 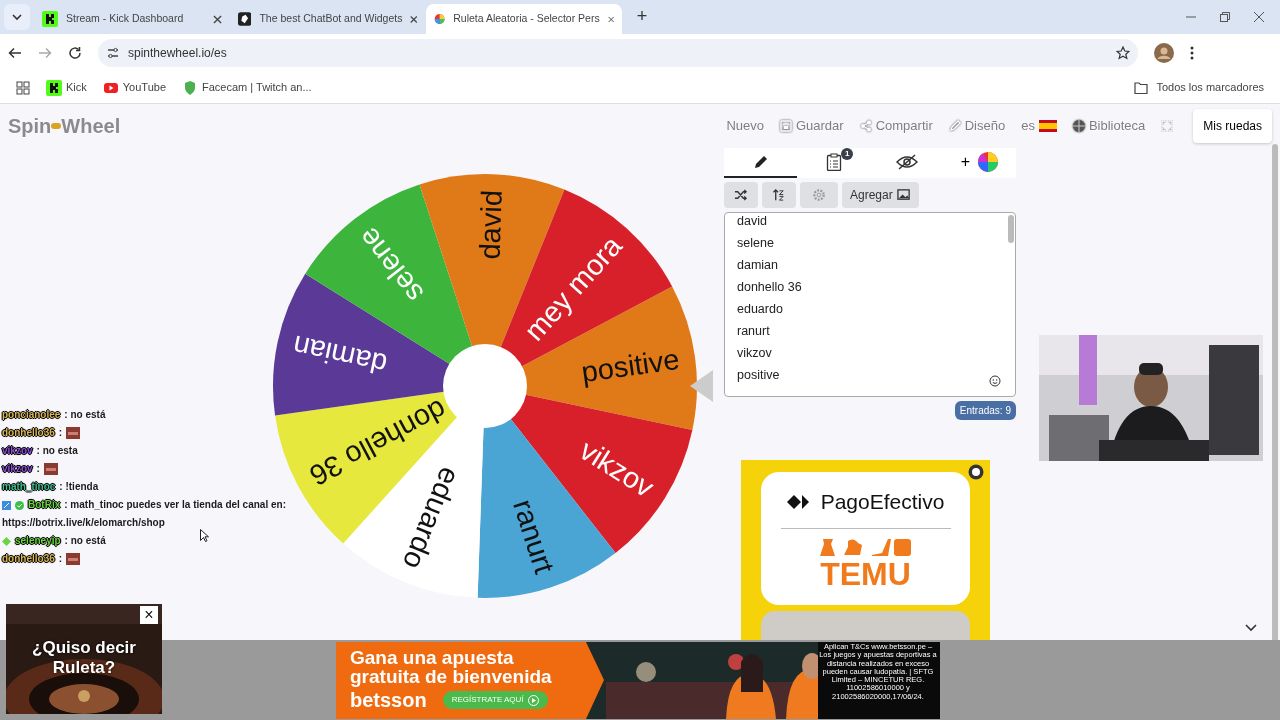 What do you see at coordinates (56, 126) in the screenshot?
I see `logo-badge-icon` at bounding box center [56, 126].